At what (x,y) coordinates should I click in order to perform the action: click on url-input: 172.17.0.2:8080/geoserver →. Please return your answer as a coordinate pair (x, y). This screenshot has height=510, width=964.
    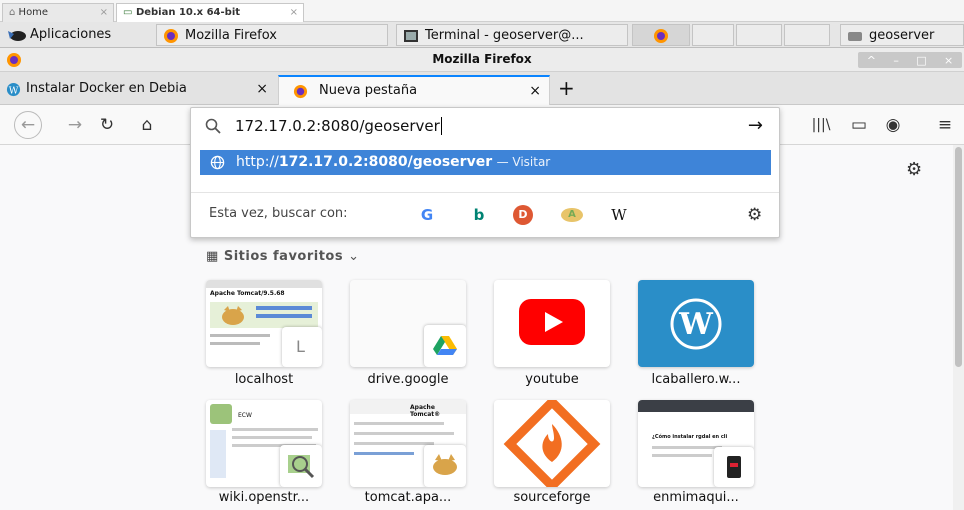
    Looking at the image, I should click on (485, 126).